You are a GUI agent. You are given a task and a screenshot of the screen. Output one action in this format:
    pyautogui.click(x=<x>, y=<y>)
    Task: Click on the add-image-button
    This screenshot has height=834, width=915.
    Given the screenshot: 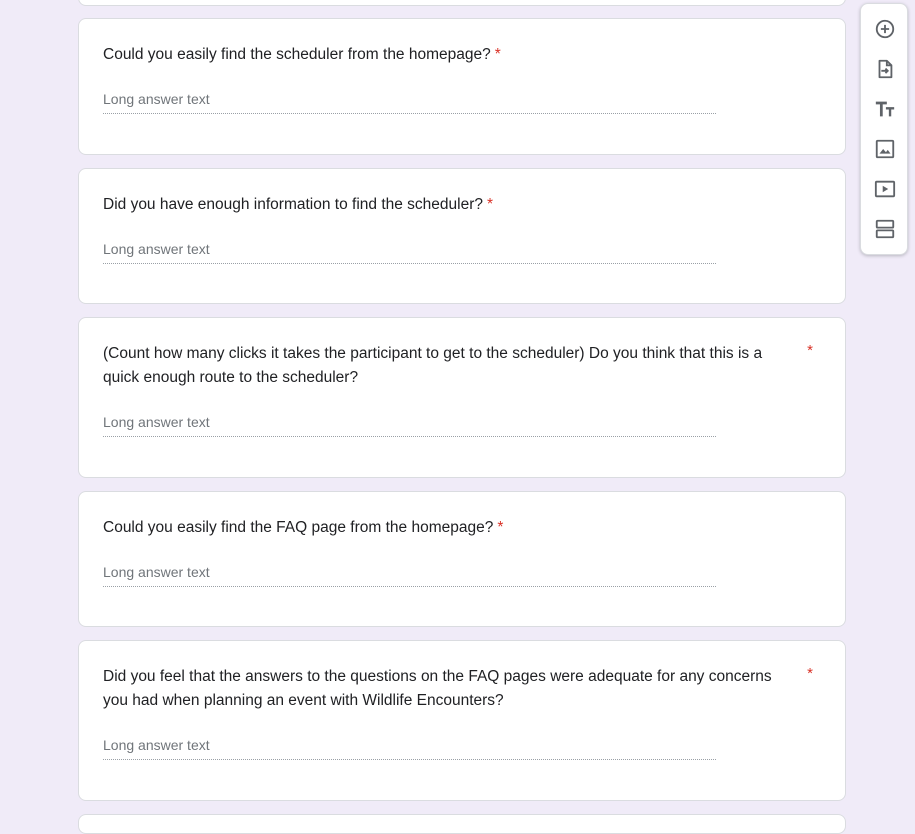 What is the action you would take?
    pyautogui.click(x=885, y=149)
    